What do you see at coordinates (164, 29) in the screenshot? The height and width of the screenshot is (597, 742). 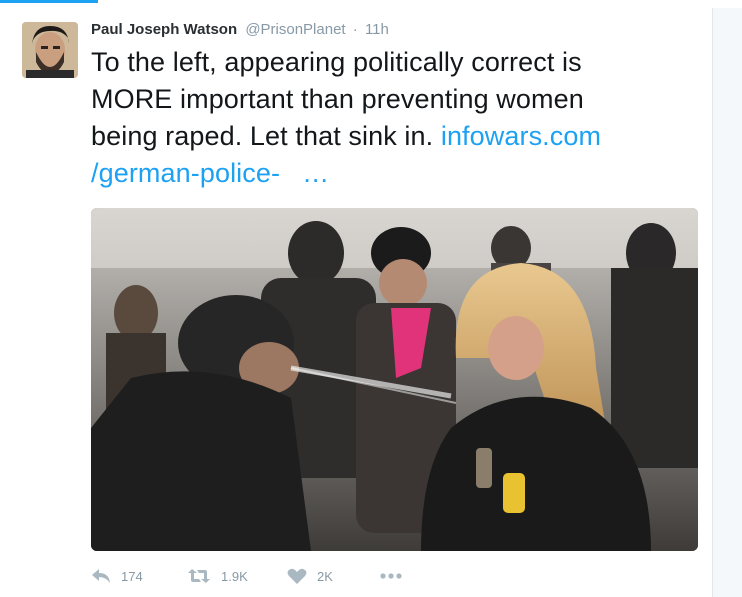 I see `display-name: Paul Joseph Watson` at bounding box center [164, 29].